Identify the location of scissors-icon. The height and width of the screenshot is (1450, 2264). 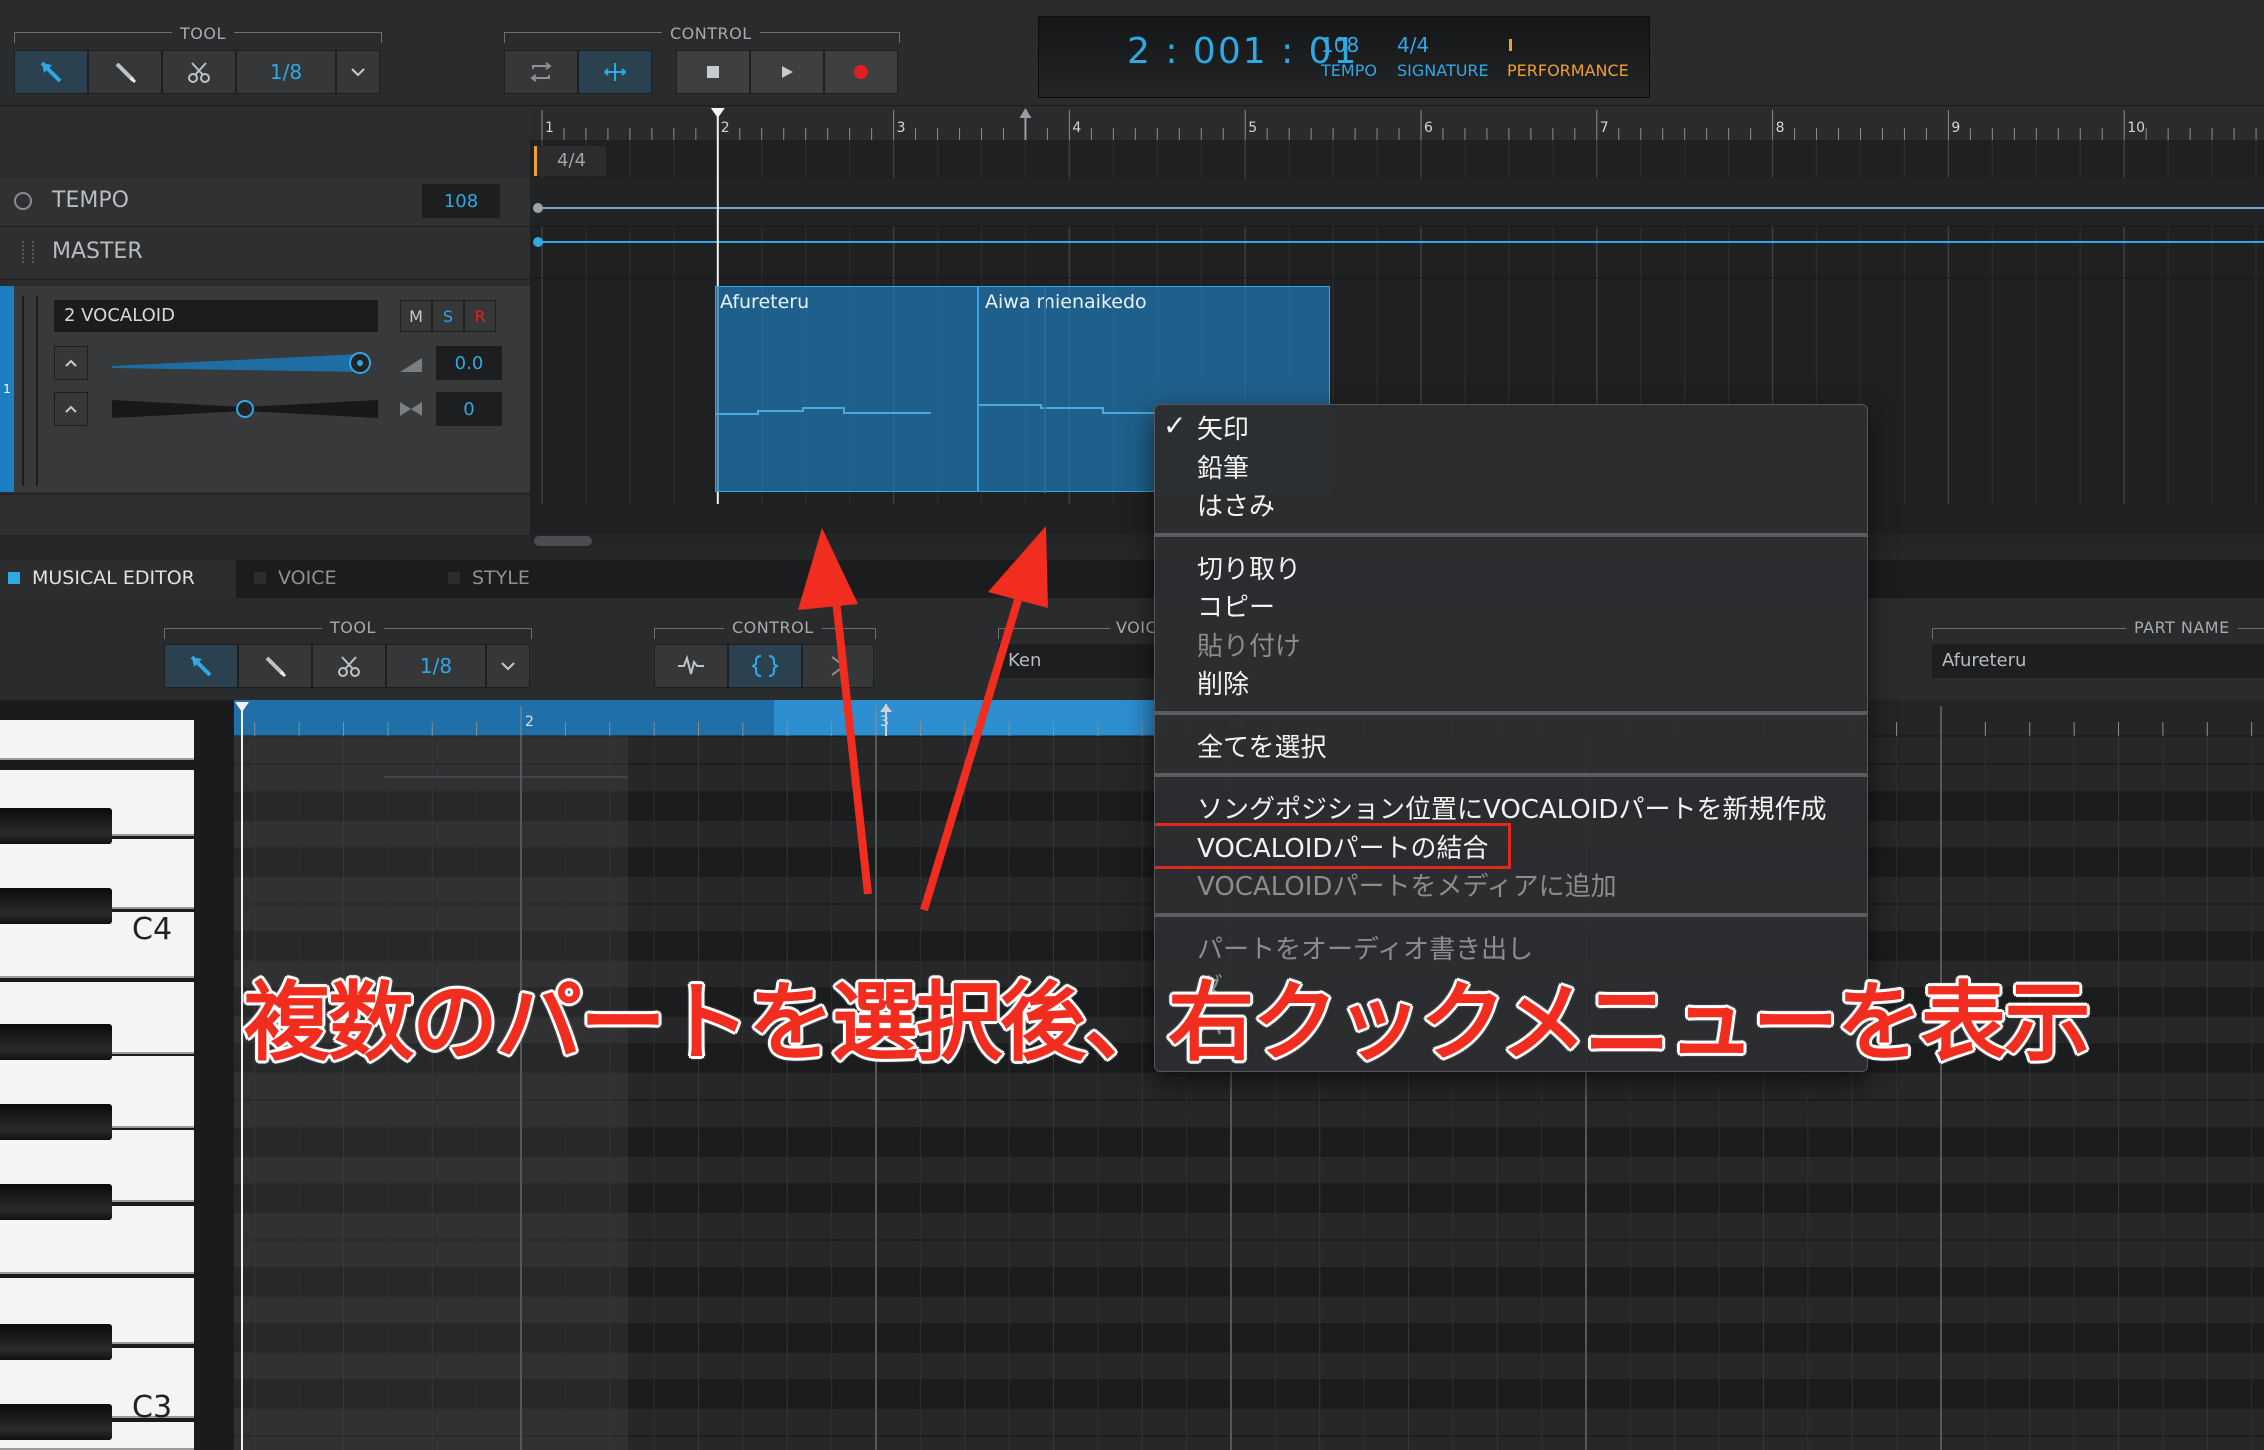
(349, 666).